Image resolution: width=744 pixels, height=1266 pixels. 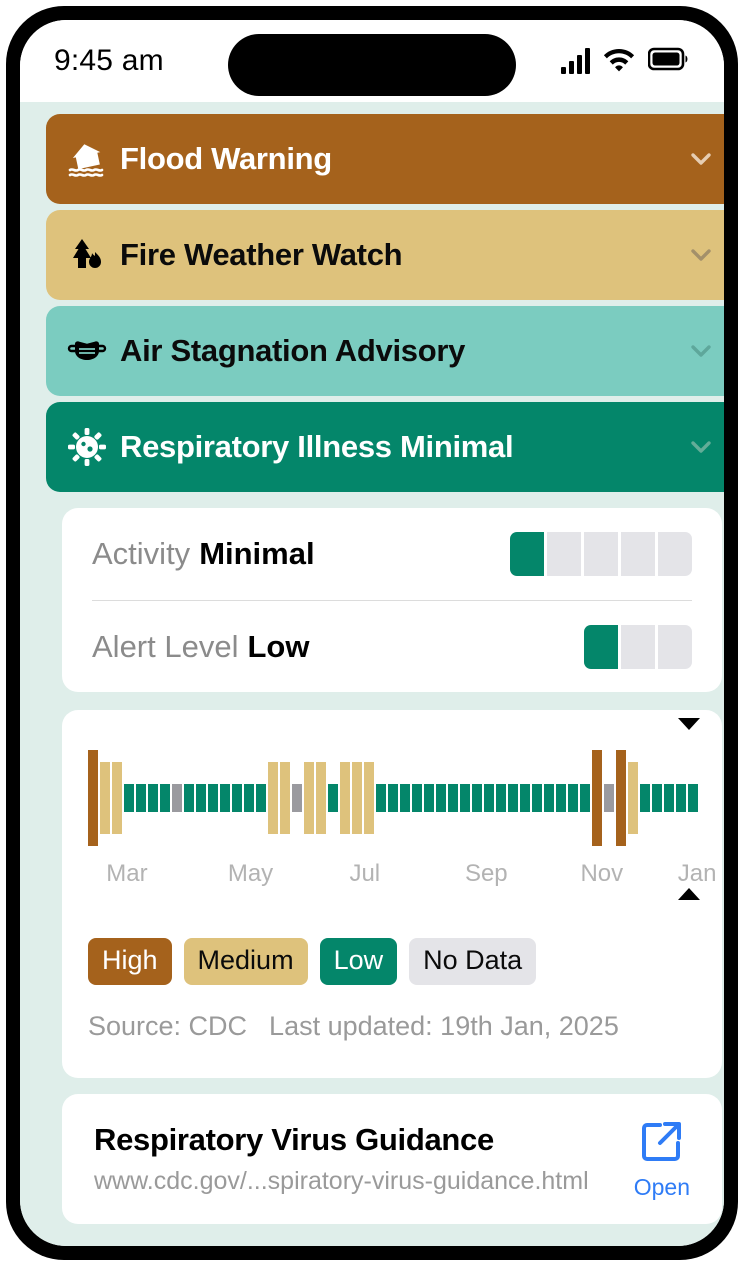 I want to click on status-time: 9:45 am, so click(x=109, y=60).